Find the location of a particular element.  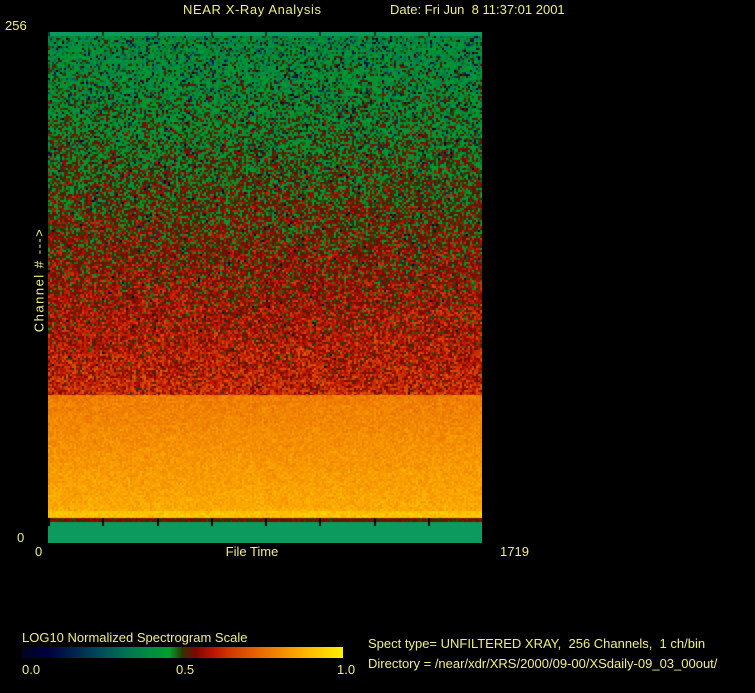

x-axis-title: File Time is located at coordinates (252, 551).